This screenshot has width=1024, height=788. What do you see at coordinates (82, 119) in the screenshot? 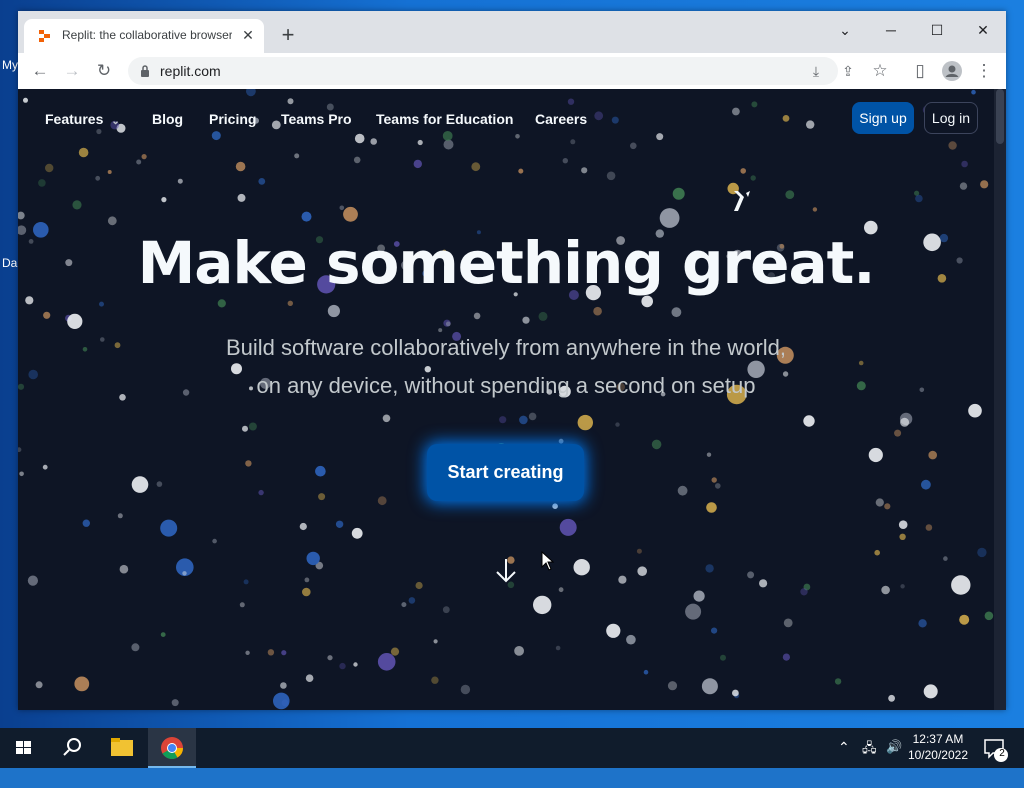
I see `nav-features: Features ⌄` at bounding box center [82, 119].